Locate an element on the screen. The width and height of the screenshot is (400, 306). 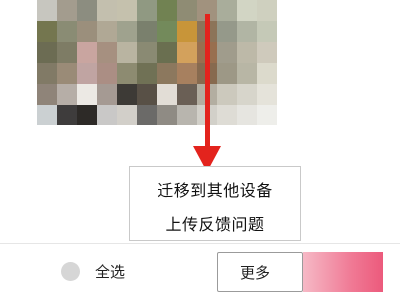
more-button: 更多 is located at coordinates (260, 272).